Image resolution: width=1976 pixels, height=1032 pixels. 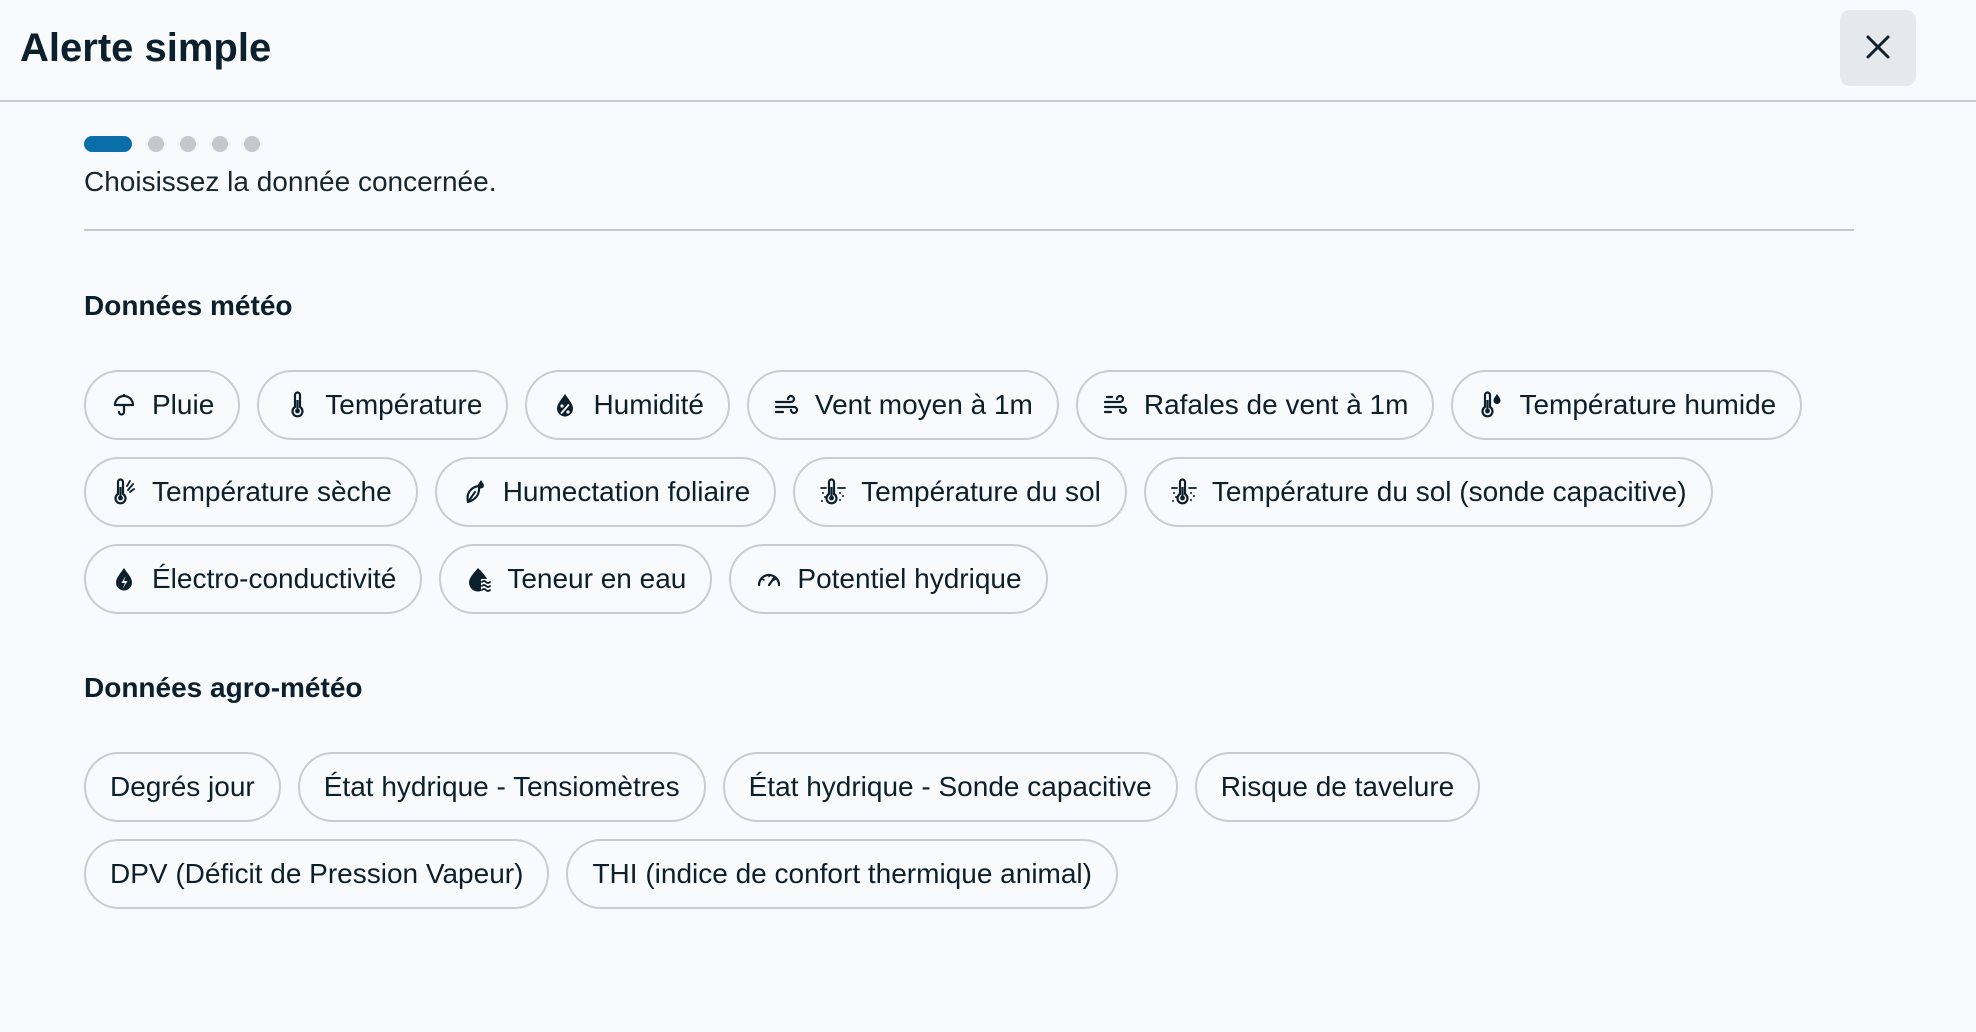 What do you see at coordinates (923, 404) in the screenshot?
I see `chip-label: Vent moyen à 1m` at bounding box center [923, 404].